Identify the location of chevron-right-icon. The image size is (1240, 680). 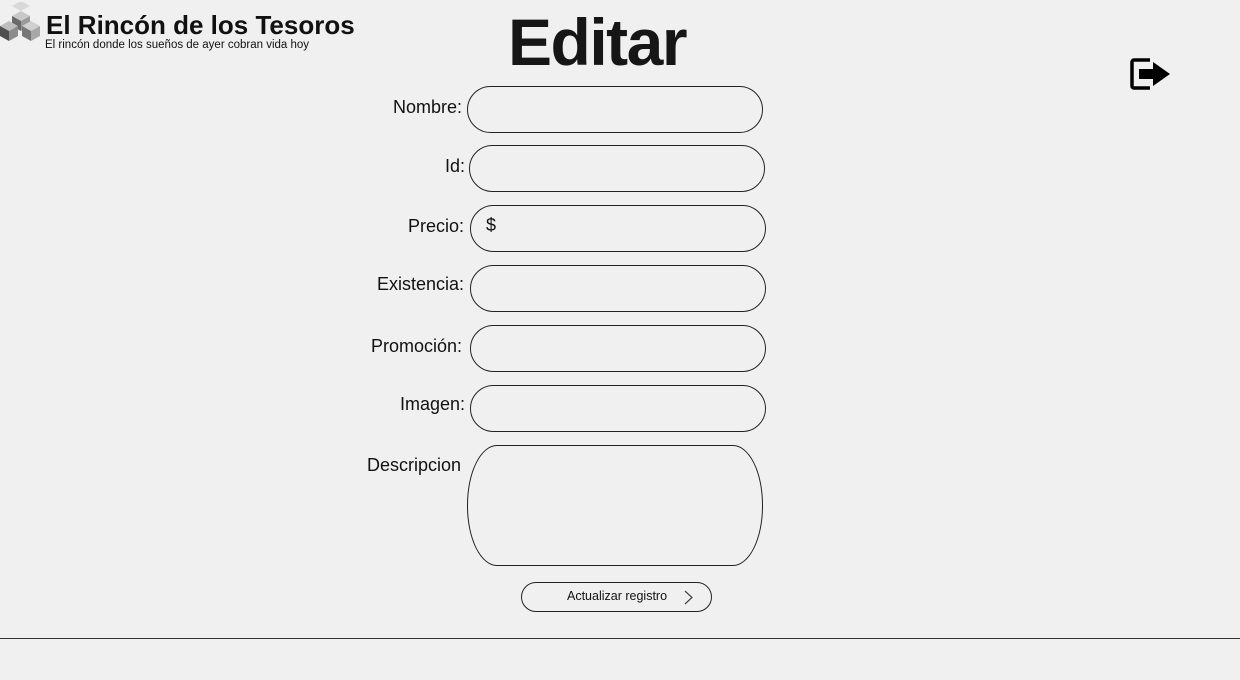
(688, 597).